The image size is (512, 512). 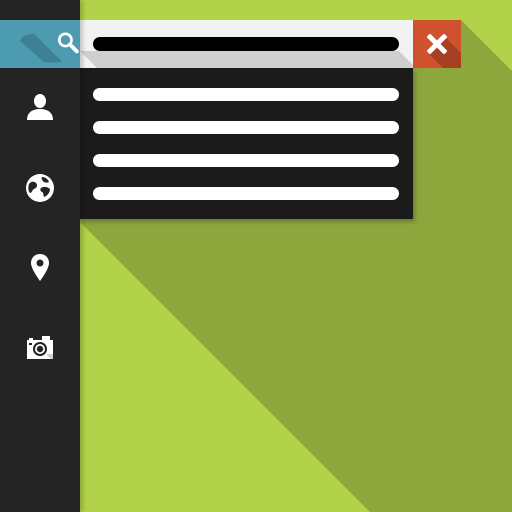 I want to click on search-bar, so click(x=246, y=44).